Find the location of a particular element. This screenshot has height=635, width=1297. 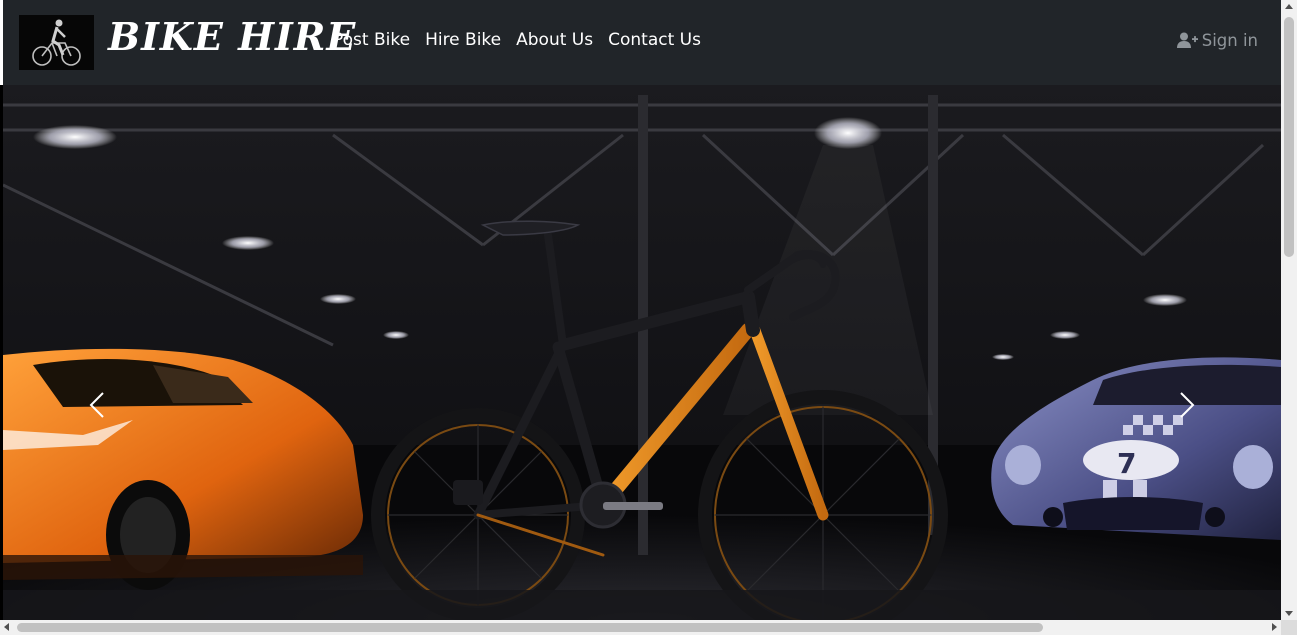

nav-link-hire-bike: Hire Bike is located at coordinates (463, 40).